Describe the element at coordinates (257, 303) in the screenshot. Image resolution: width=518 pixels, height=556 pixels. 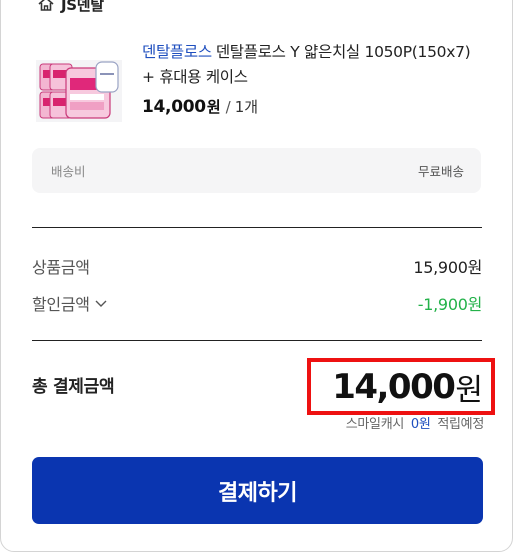
I see `discount-amount-row: 할인금액 -1,900원` at that location.